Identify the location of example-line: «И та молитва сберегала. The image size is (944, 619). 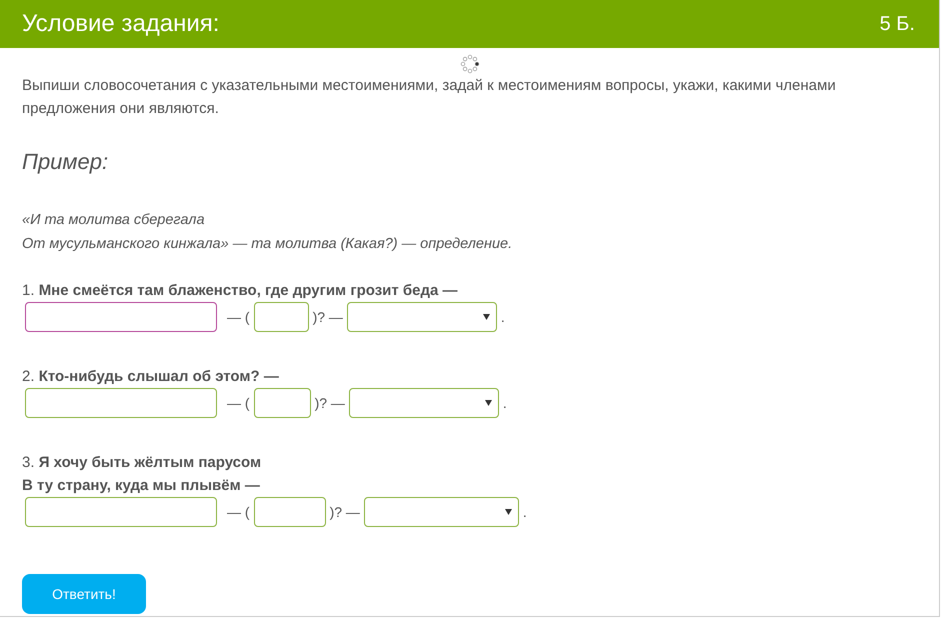
(114, 220).